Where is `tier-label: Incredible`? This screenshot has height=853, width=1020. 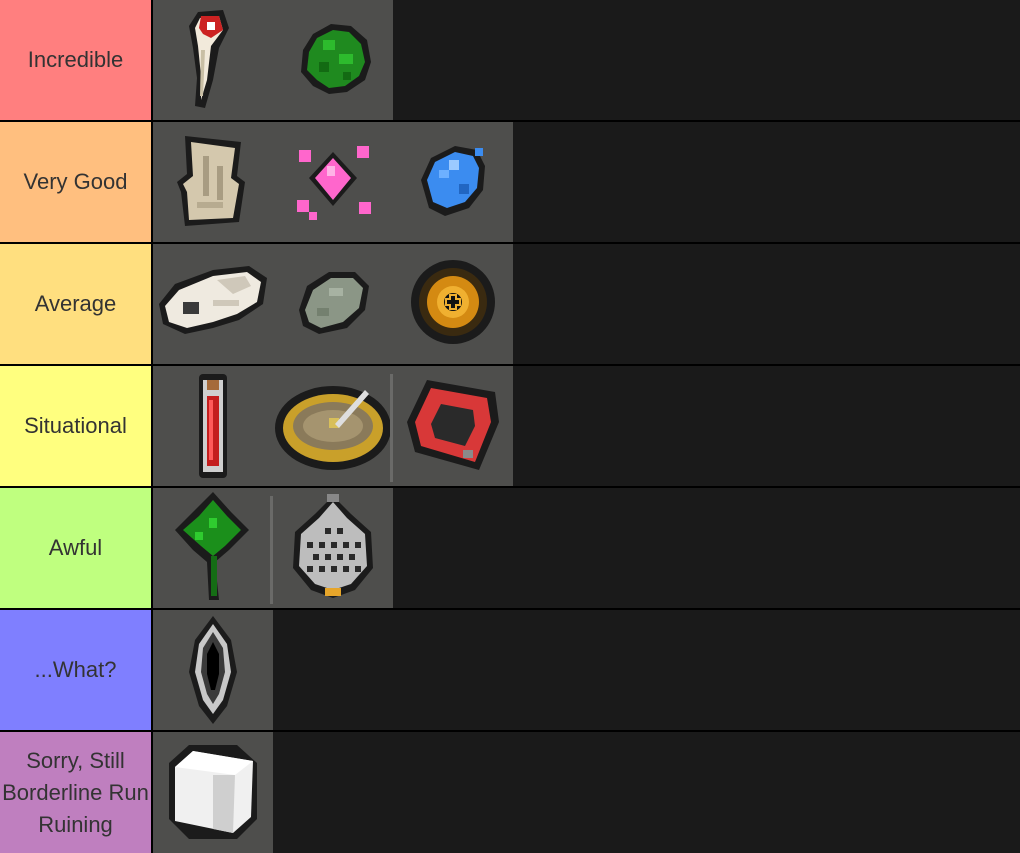
tier-label: Incredible is located at coordinates (76, 60).